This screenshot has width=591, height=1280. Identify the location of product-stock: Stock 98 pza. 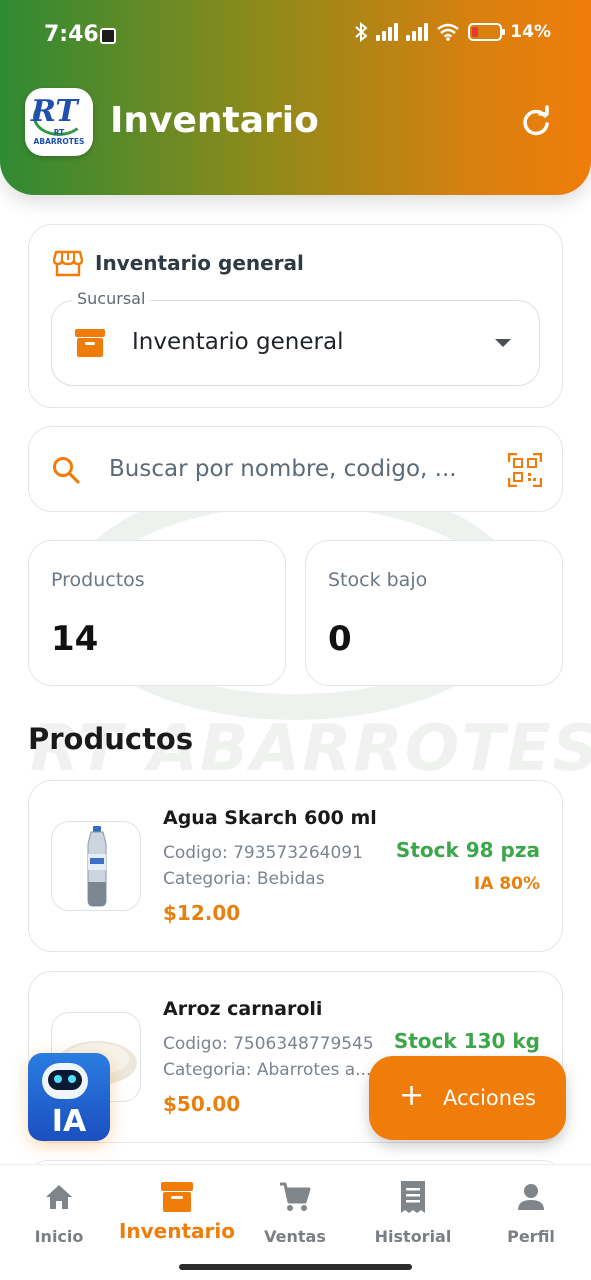
(467, 850).